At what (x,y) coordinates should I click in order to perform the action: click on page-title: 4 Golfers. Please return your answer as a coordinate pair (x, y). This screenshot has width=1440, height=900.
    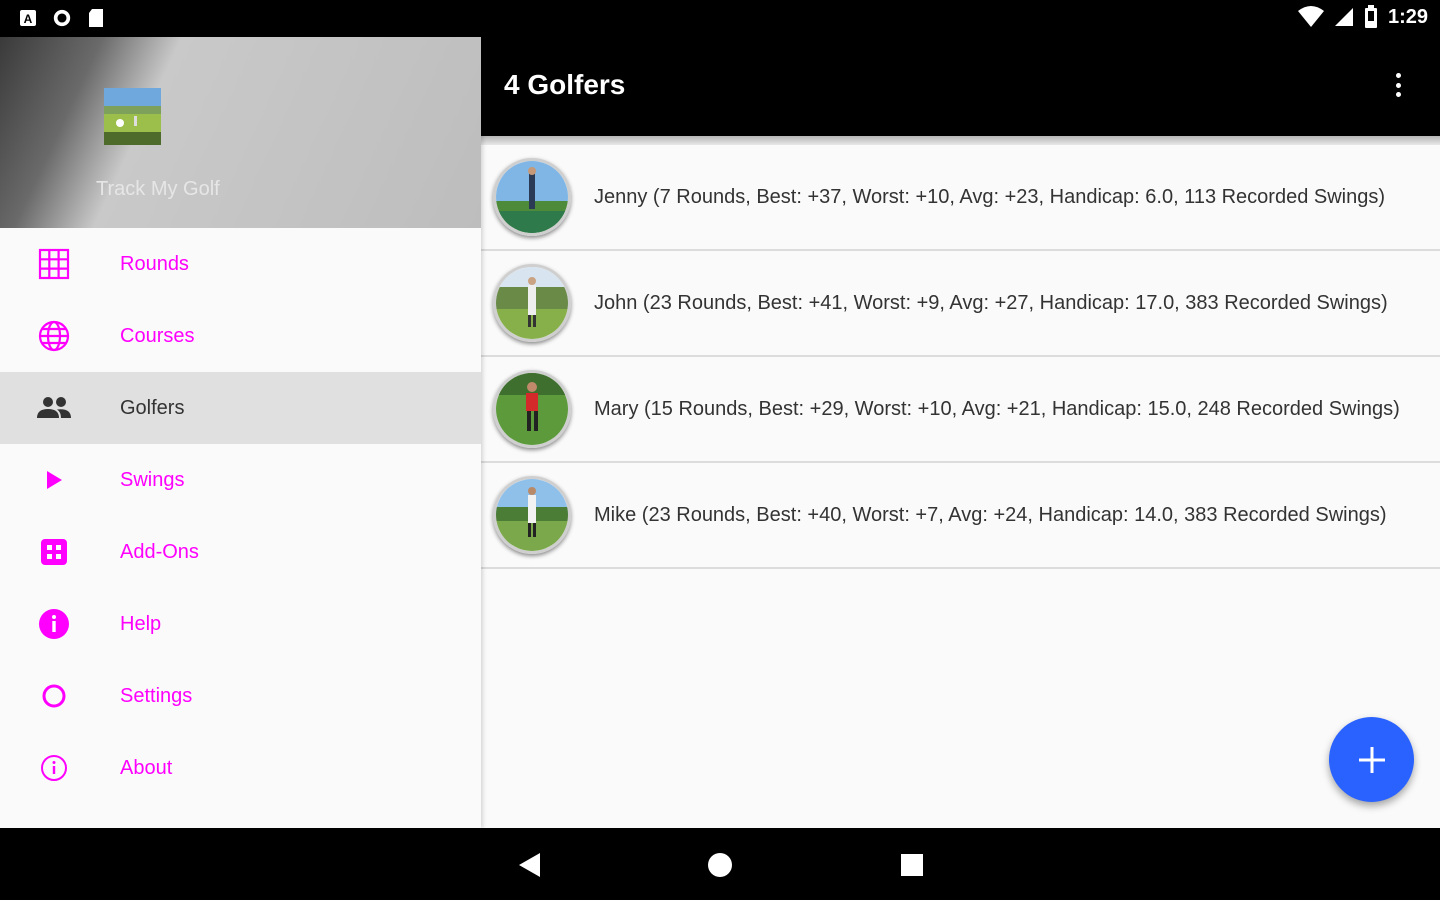
    Looking at the image, I should click on (565, 84).